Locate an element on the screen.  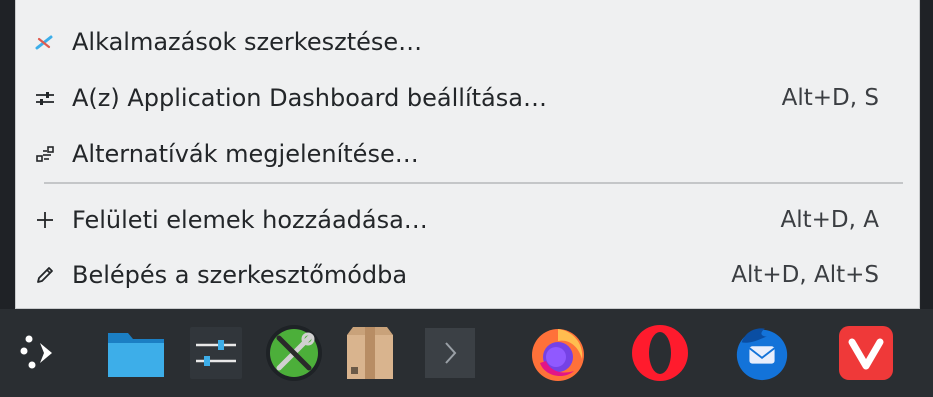
menu-item-shortcut: Alt+D, A is located at coordinates (829, 220).